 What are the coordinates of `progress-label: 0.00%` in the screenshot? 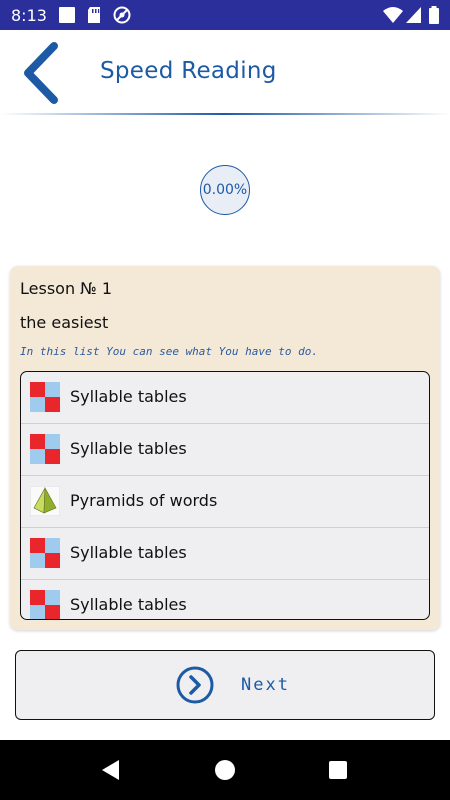 It's located at (225, 190).